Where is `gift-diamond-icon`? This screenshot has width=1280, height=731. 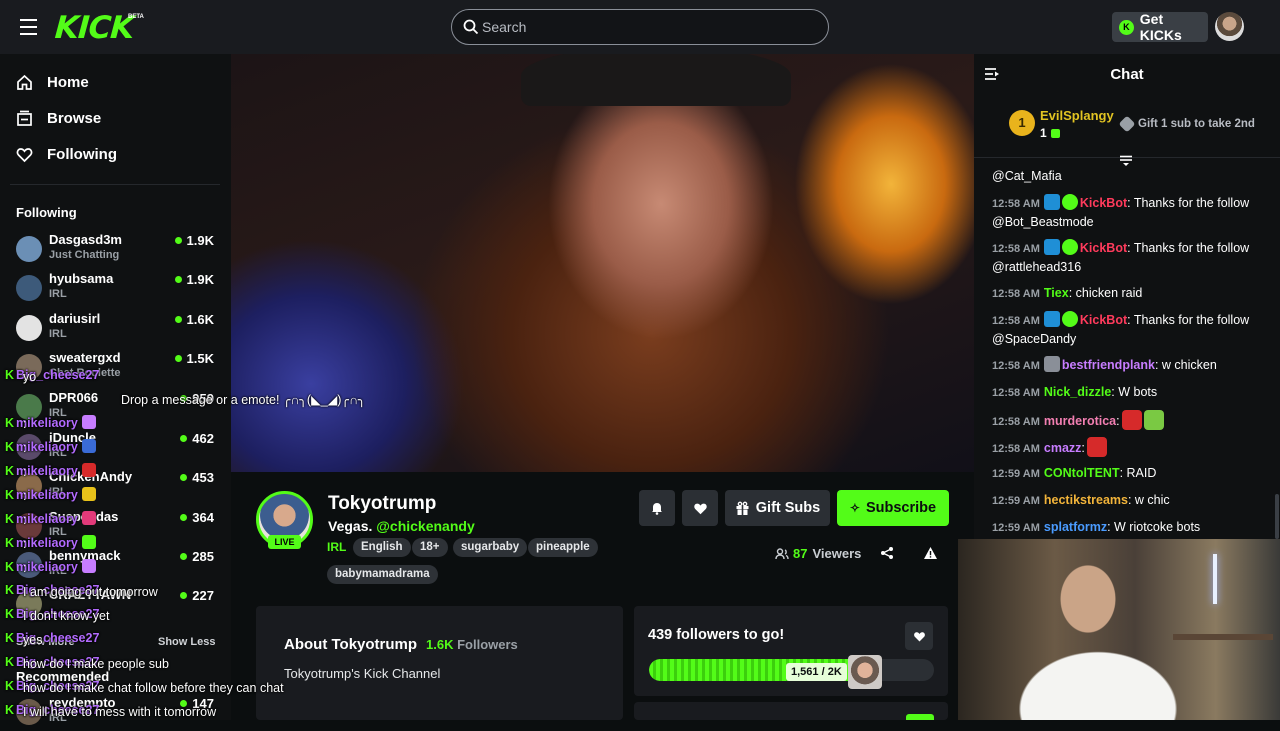
gift-diamond-icon is located at coordinates (1127, 124).